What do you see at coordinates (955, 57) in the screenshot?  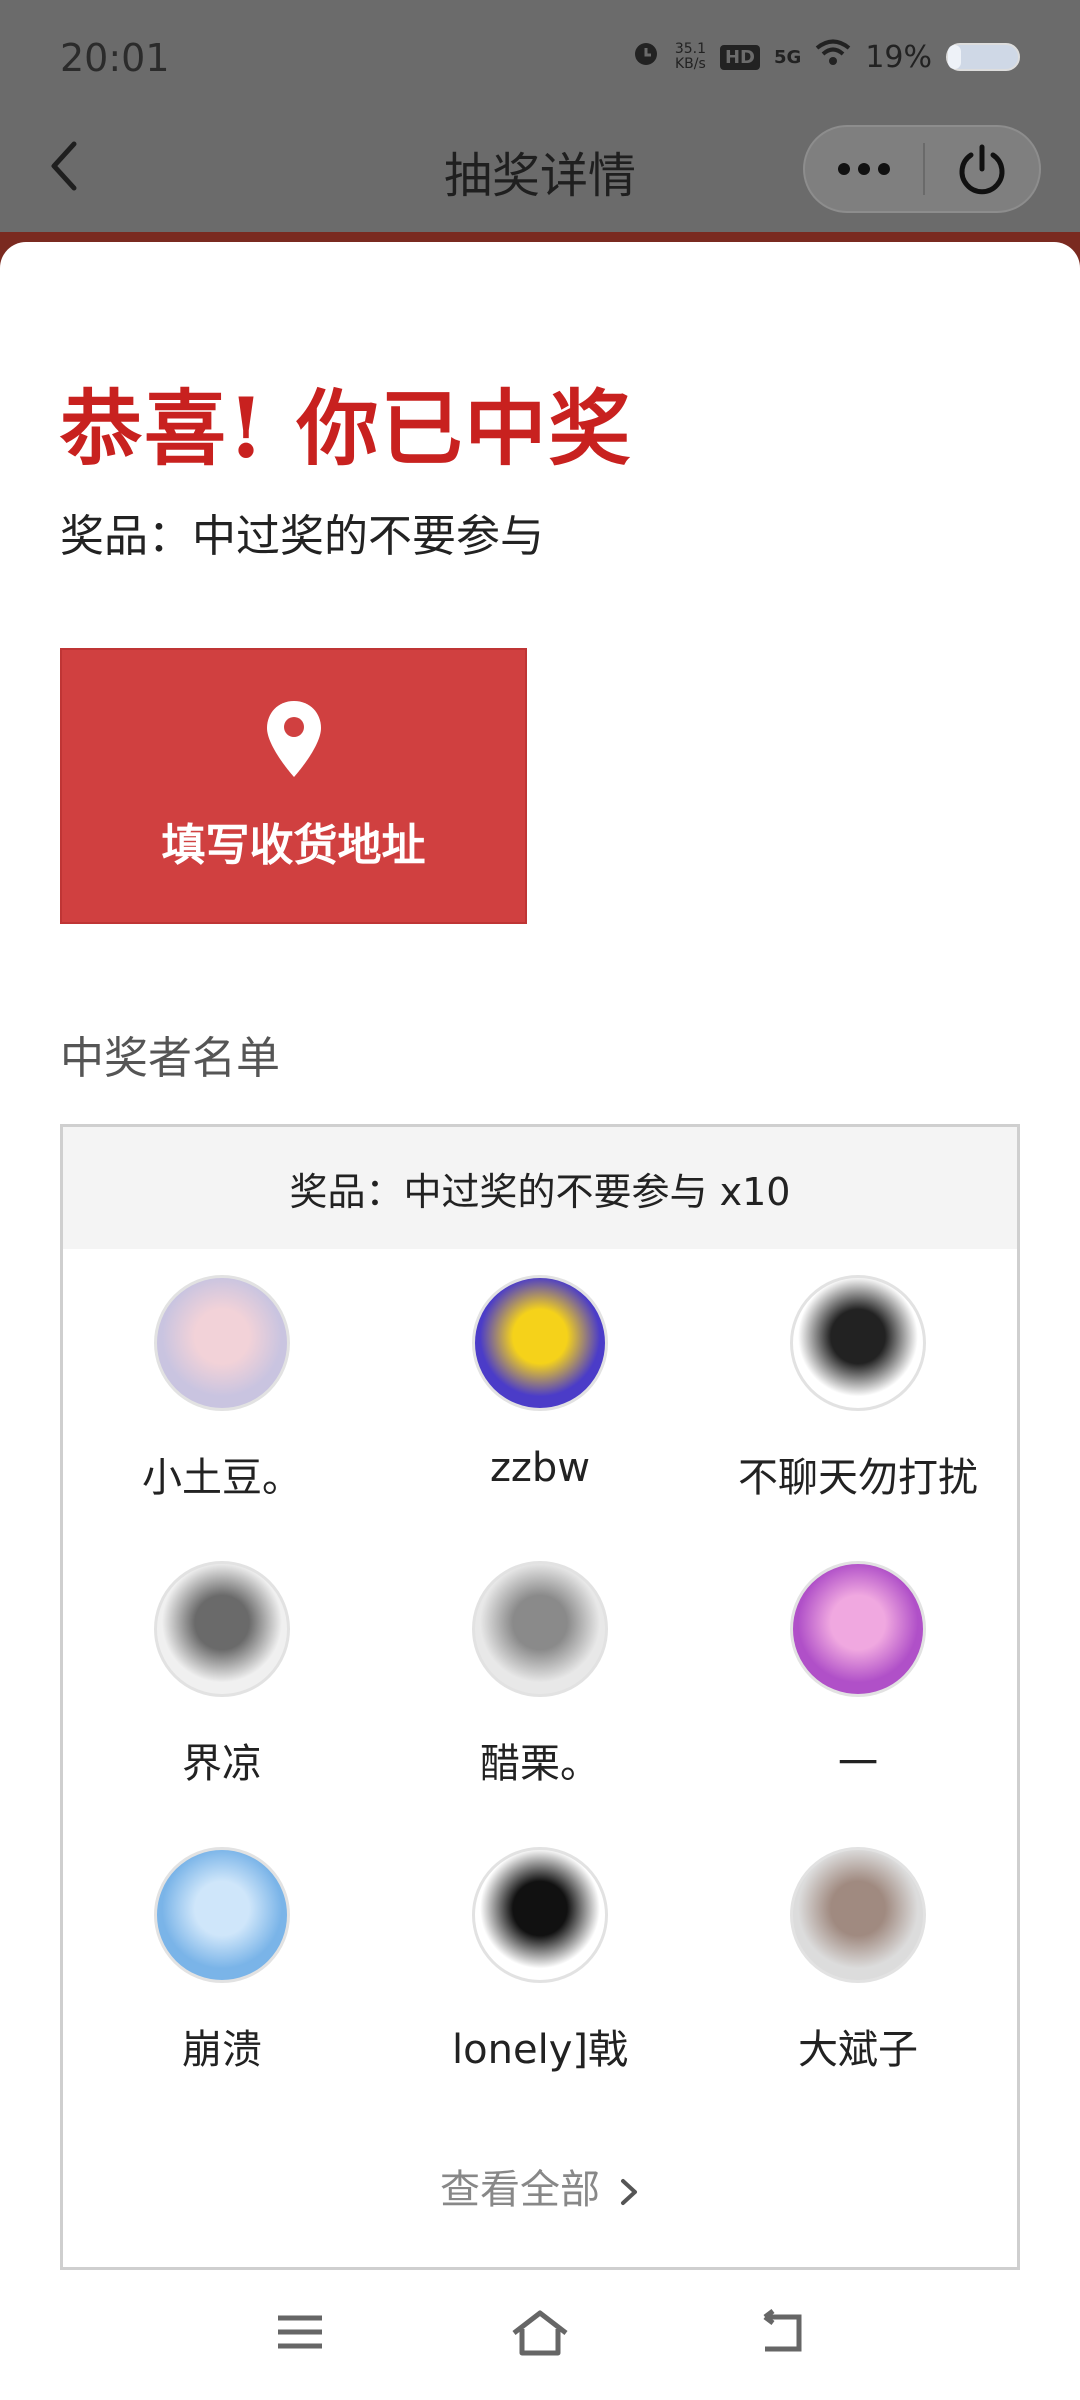 I see `battery-fill` at bounding box center [955, 57].